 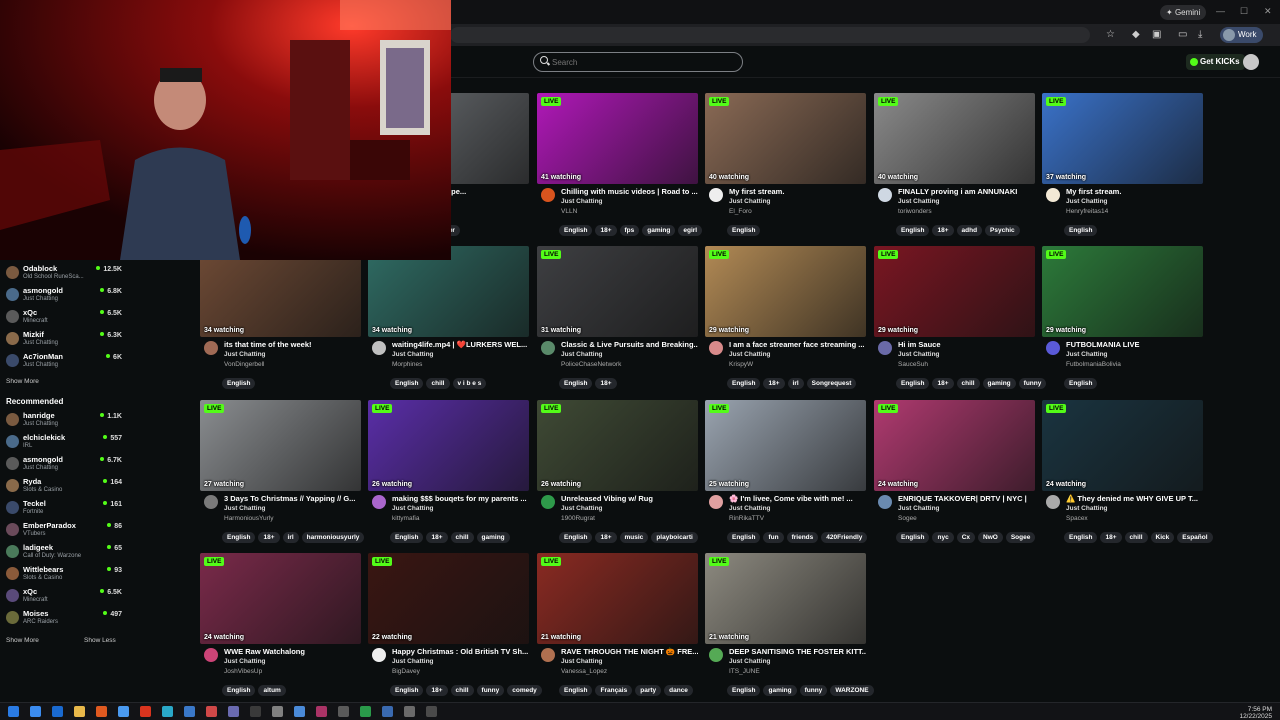 I want to click on streamer-name: Spacex, so click(x=1077, y=518).